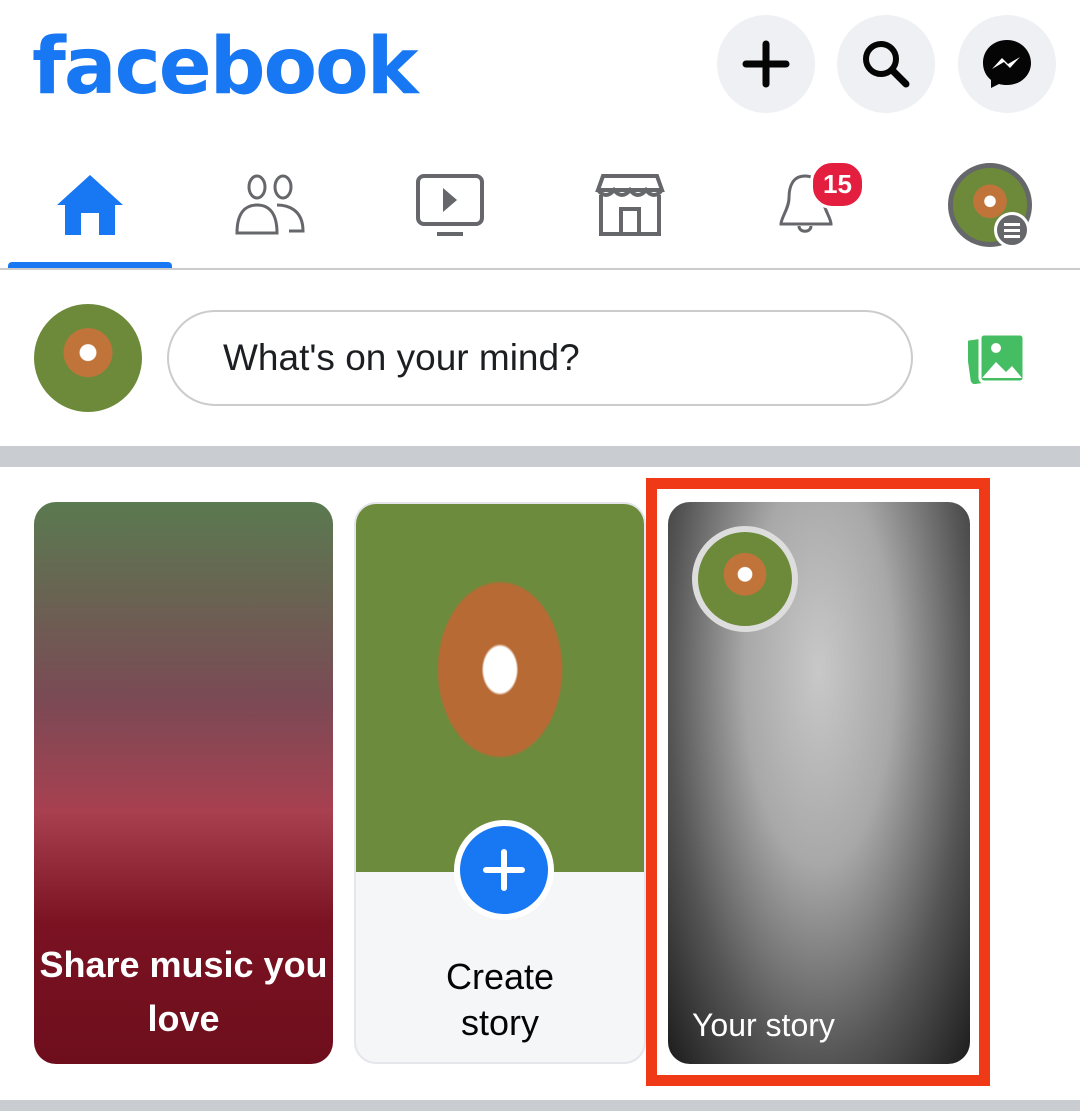 The image size is (1080, 1111). Describe the element at coordinates (183, 991) in the screenshot. I see `story-label: Share music you love` at that location.